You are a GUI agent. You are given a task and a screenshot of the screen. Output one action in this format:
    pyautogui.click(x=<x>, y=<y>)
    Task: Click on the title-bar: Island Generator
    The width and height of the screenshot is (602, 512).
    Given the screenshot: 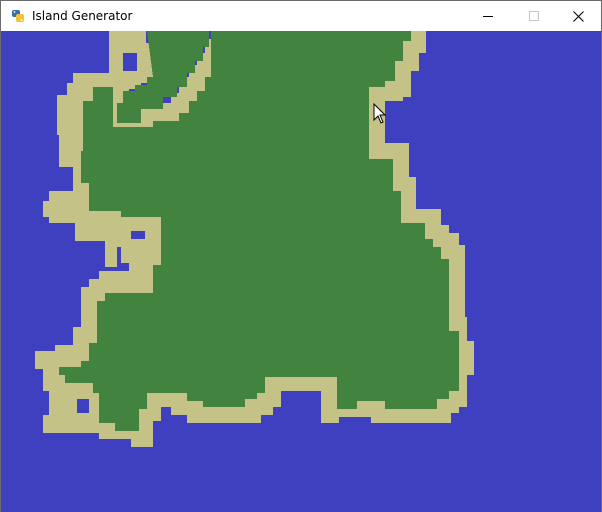 What is the action you would take?
    pyautogui.click(x=301, y=16)
    